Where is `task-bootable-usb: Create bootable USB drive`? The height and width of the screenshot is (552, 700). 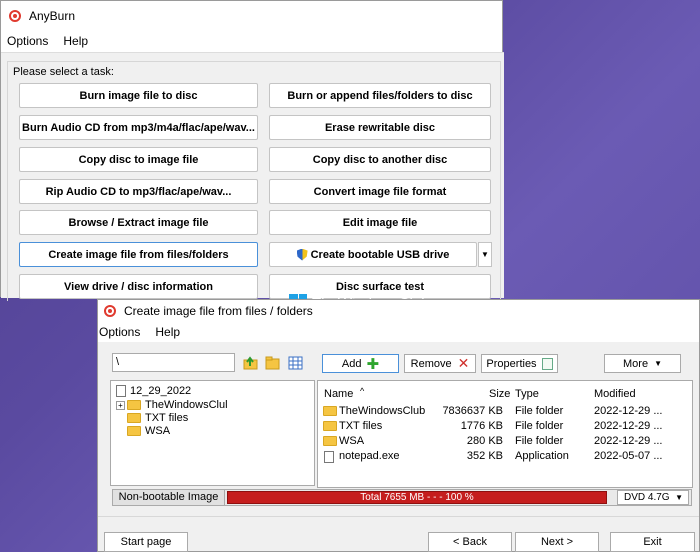 task-bootable-usb: Create bootable USB drive is located at coordinates (373, 254).